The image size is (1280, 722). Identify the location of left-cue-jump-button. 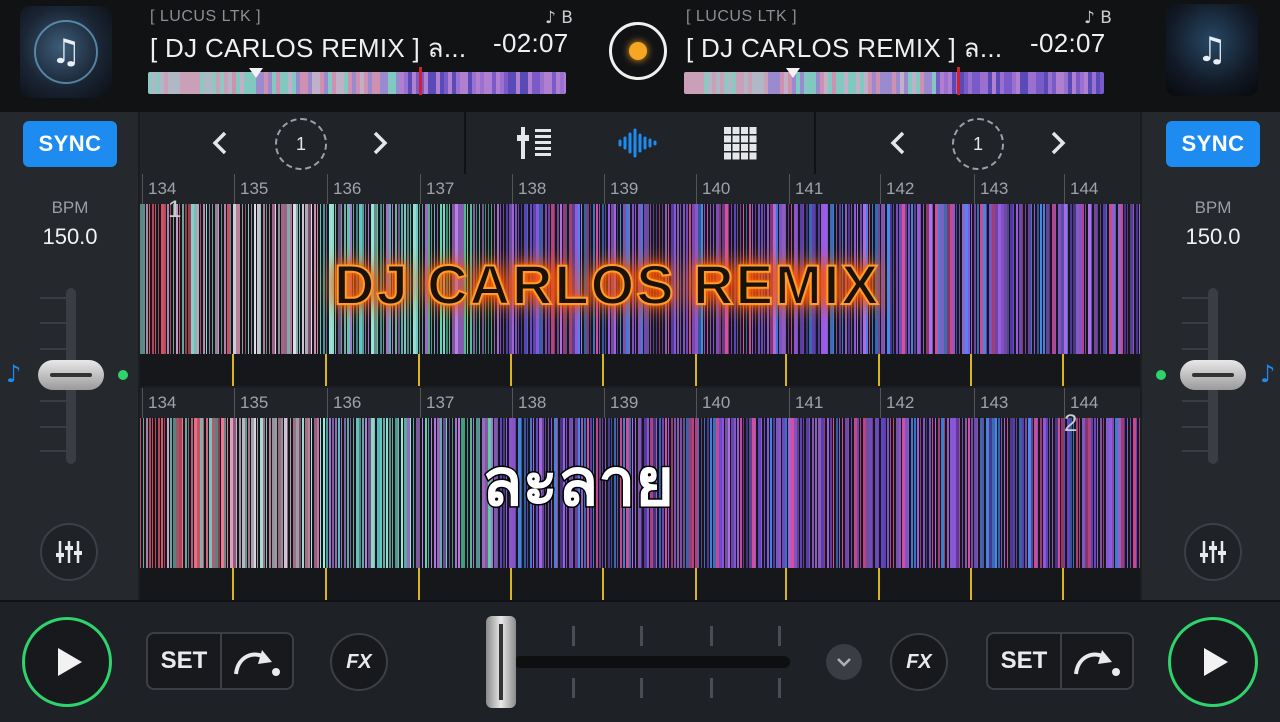
(257, 661).